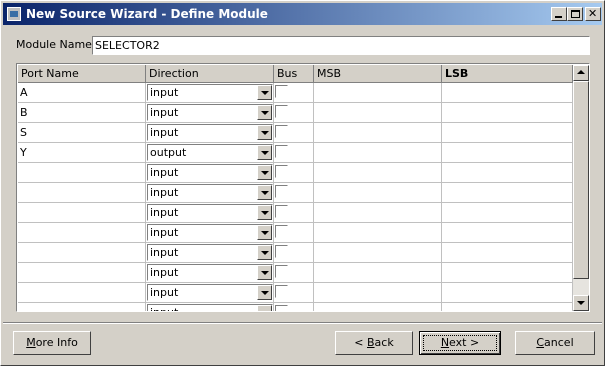  Describe the element at coordinates (82, 74) in the screenshot. I see `column-header-port-name: Port Name` at that location.